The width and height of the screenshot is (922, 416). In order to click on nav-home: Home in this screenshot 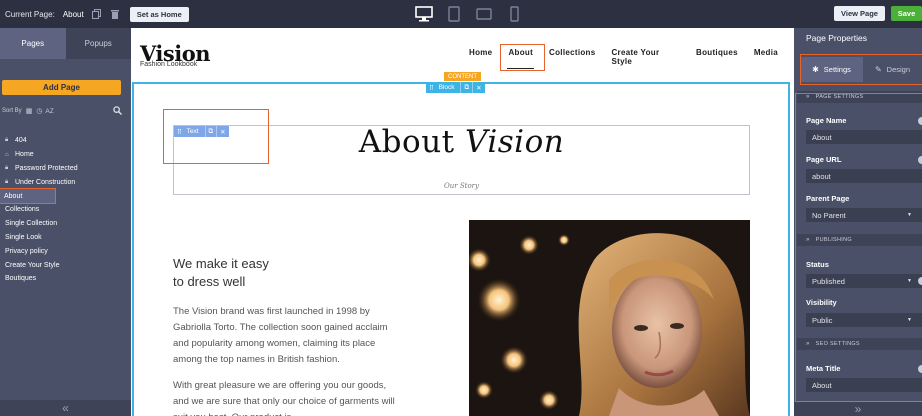, I will do `click(480, 57)`.